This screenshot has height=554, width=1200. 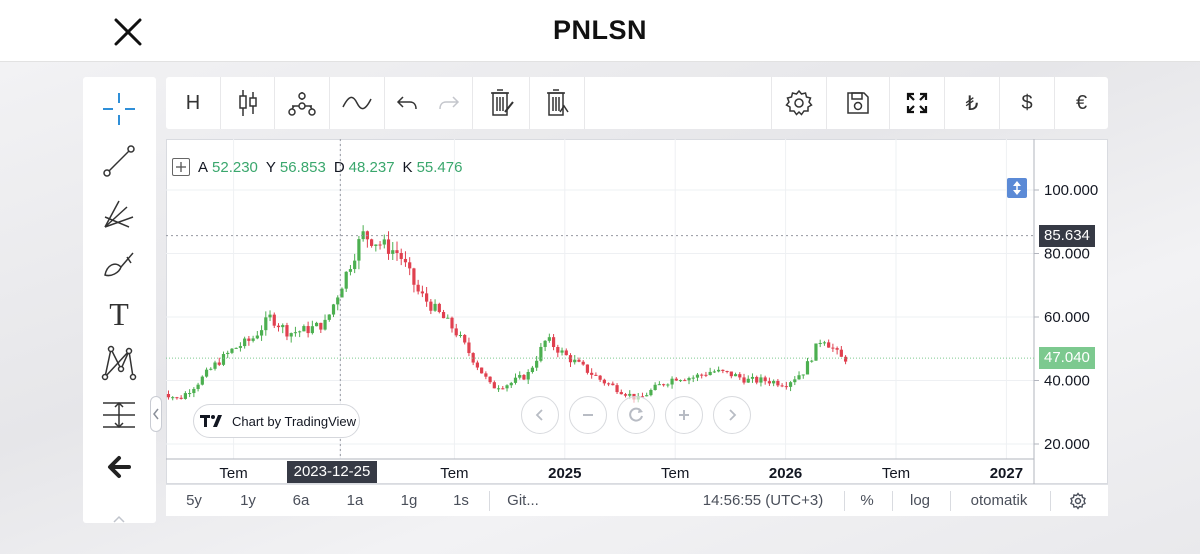 What do you see at coordinates (407, 103) in the screenshot?
I see `undo-button` at bounding box center [407, 103].